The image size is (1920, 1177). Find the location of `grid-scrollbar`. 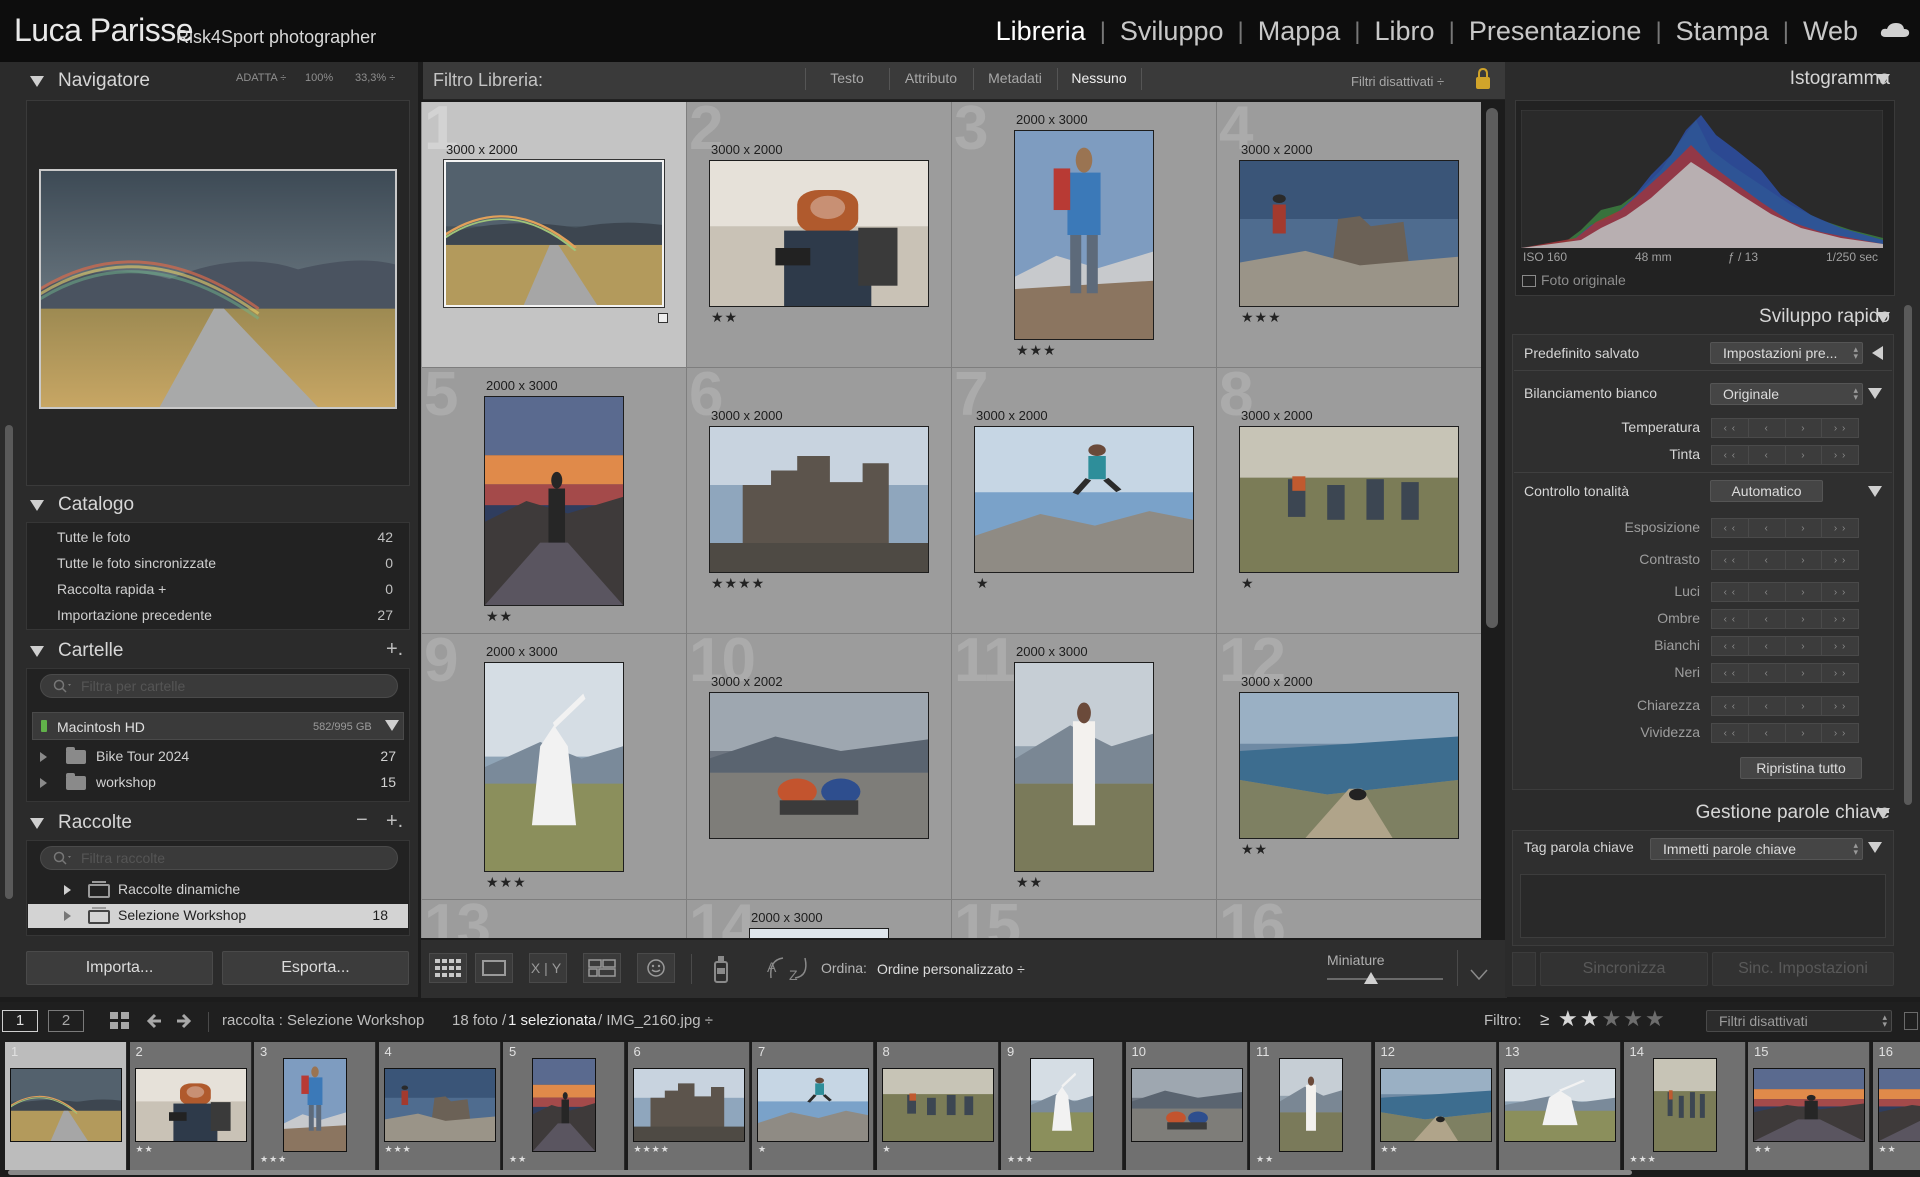

grid-scrollbar is located at coordinates (1492, 368).